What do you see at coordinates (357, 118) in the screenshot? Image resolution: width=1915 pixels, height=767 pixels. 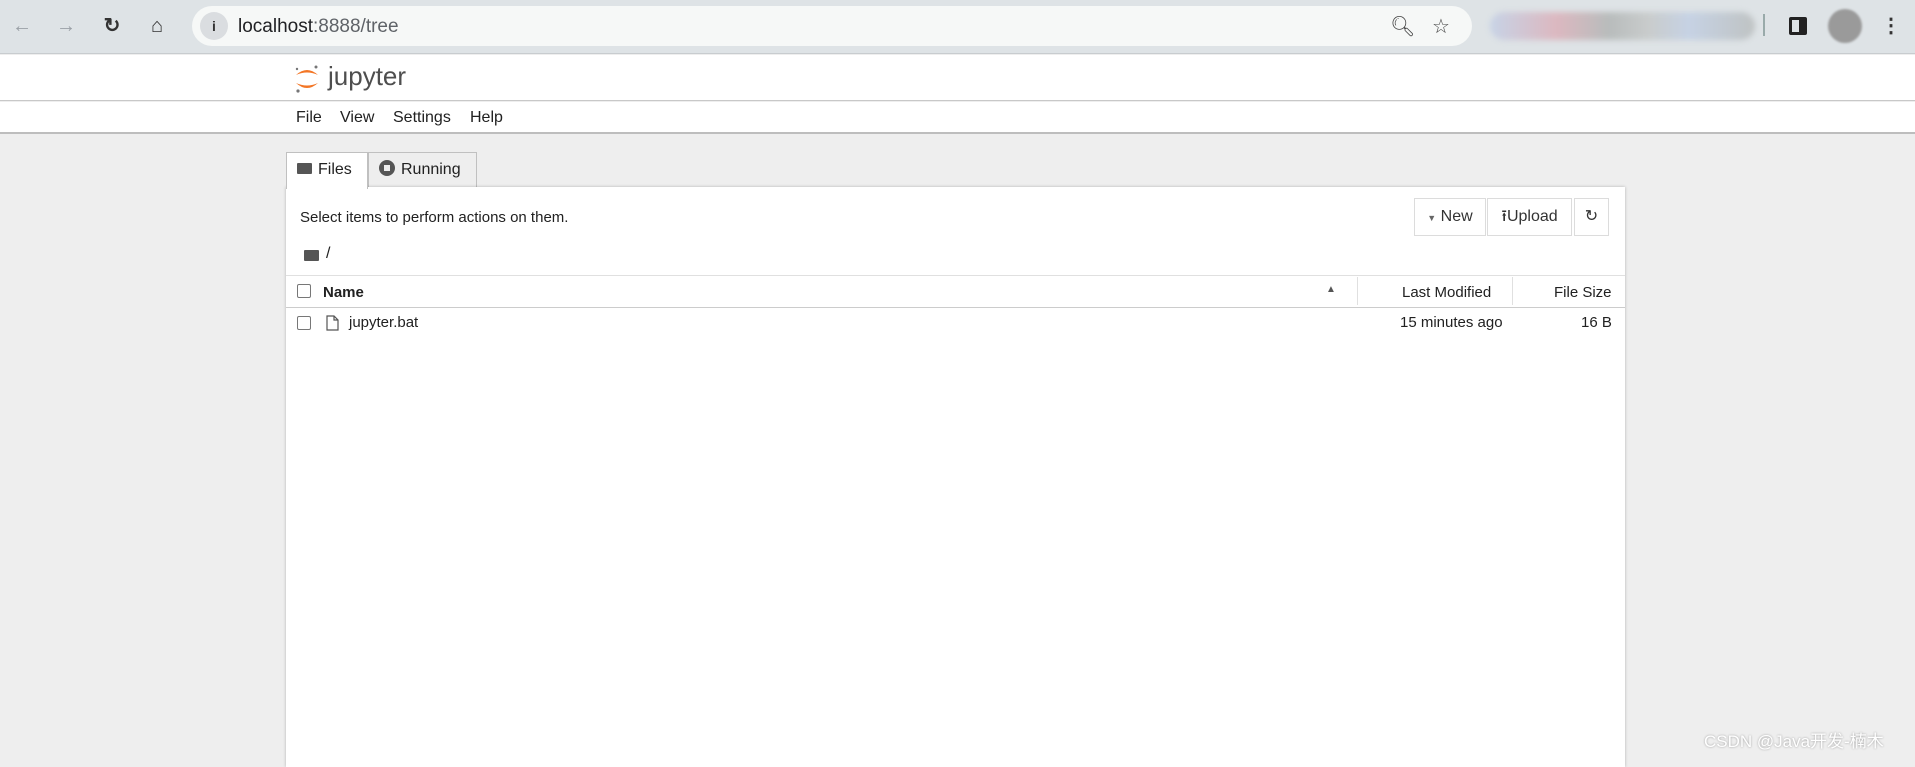 I see `menu-view: View` at bounding box center [357, 118].